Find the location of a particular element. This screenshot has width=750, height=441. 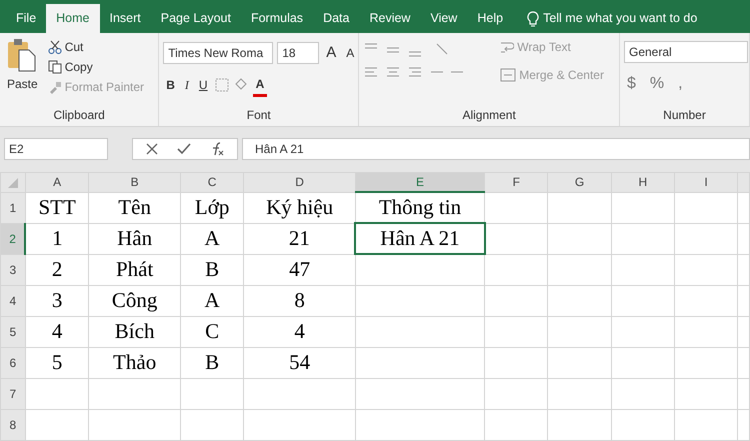

table-cell: 54 is located at coordinates (300, 362).